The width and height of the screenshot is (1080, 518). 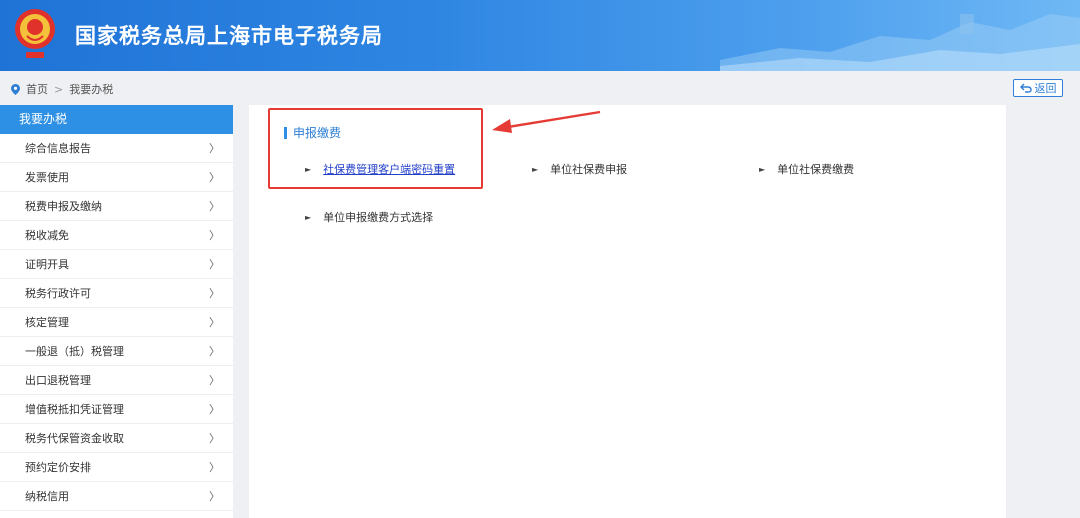 I want to click on link-unit-payment-method-selection: ► 单位申报缴费方式选择, so click(x=369, y=217).